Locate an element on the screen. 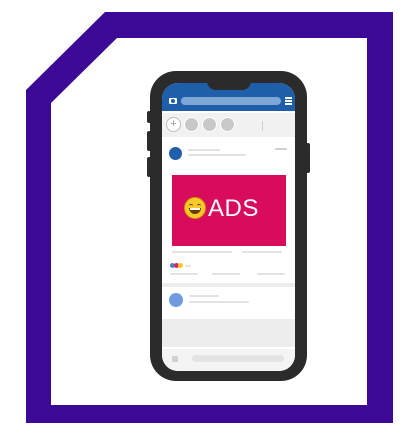 Image resolution: width=405 pixels, height=435 pixels. reaction-count-placeholder is located at coordinates (188, 266).